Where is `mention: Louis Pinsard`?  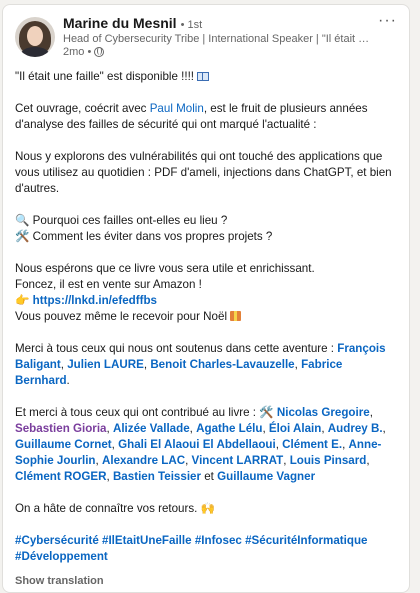 mention: Louis Pinsard is located at coordinates (328, 460).